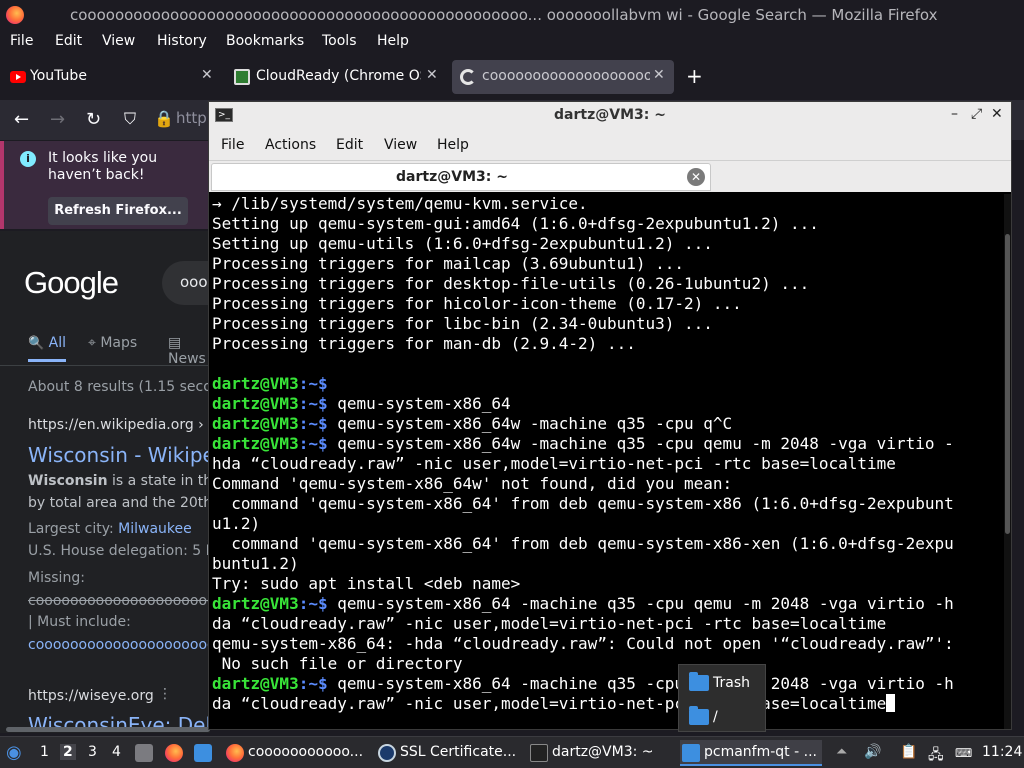 The image size is (1024, 768). Describe the element at coordinates (116, 752) in the screenshot. I see `workspace-4: 4` at that location.